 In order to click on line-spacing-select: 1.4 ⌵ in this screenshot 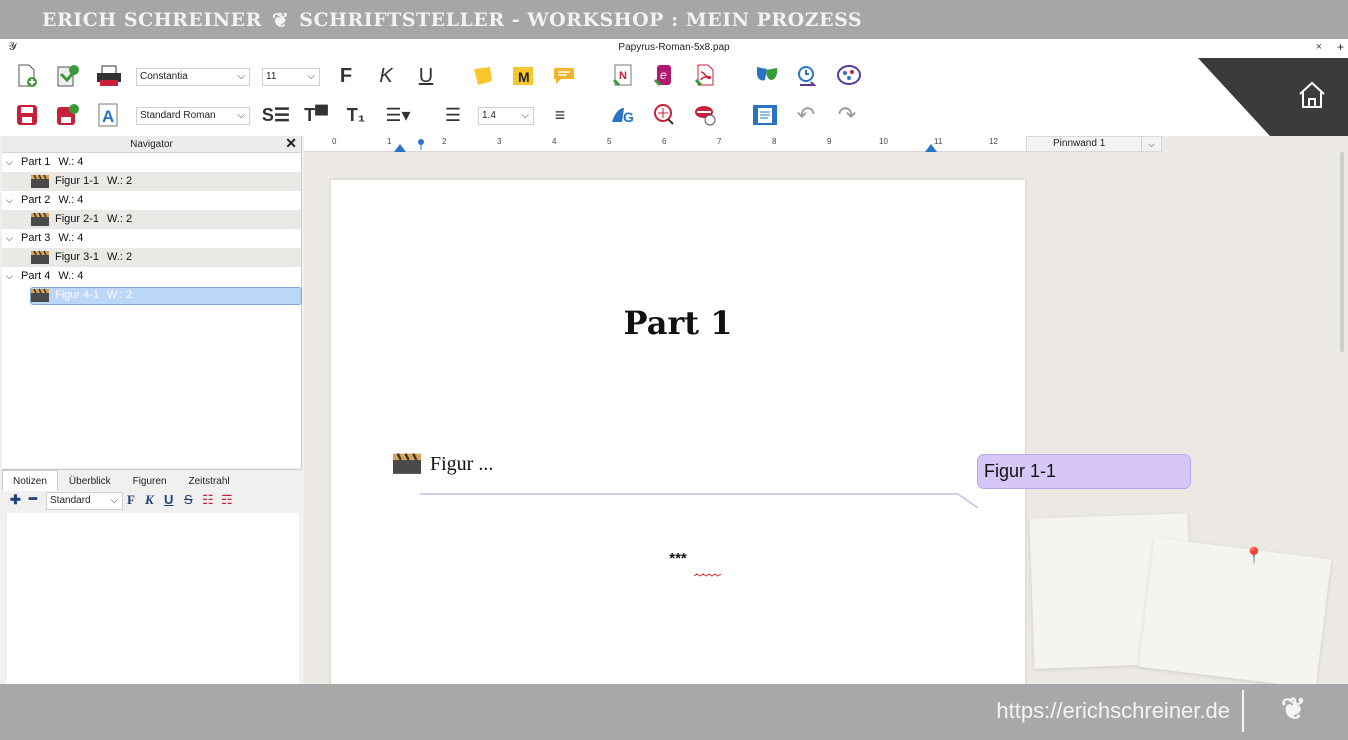, I will do `click(506, 116)`.